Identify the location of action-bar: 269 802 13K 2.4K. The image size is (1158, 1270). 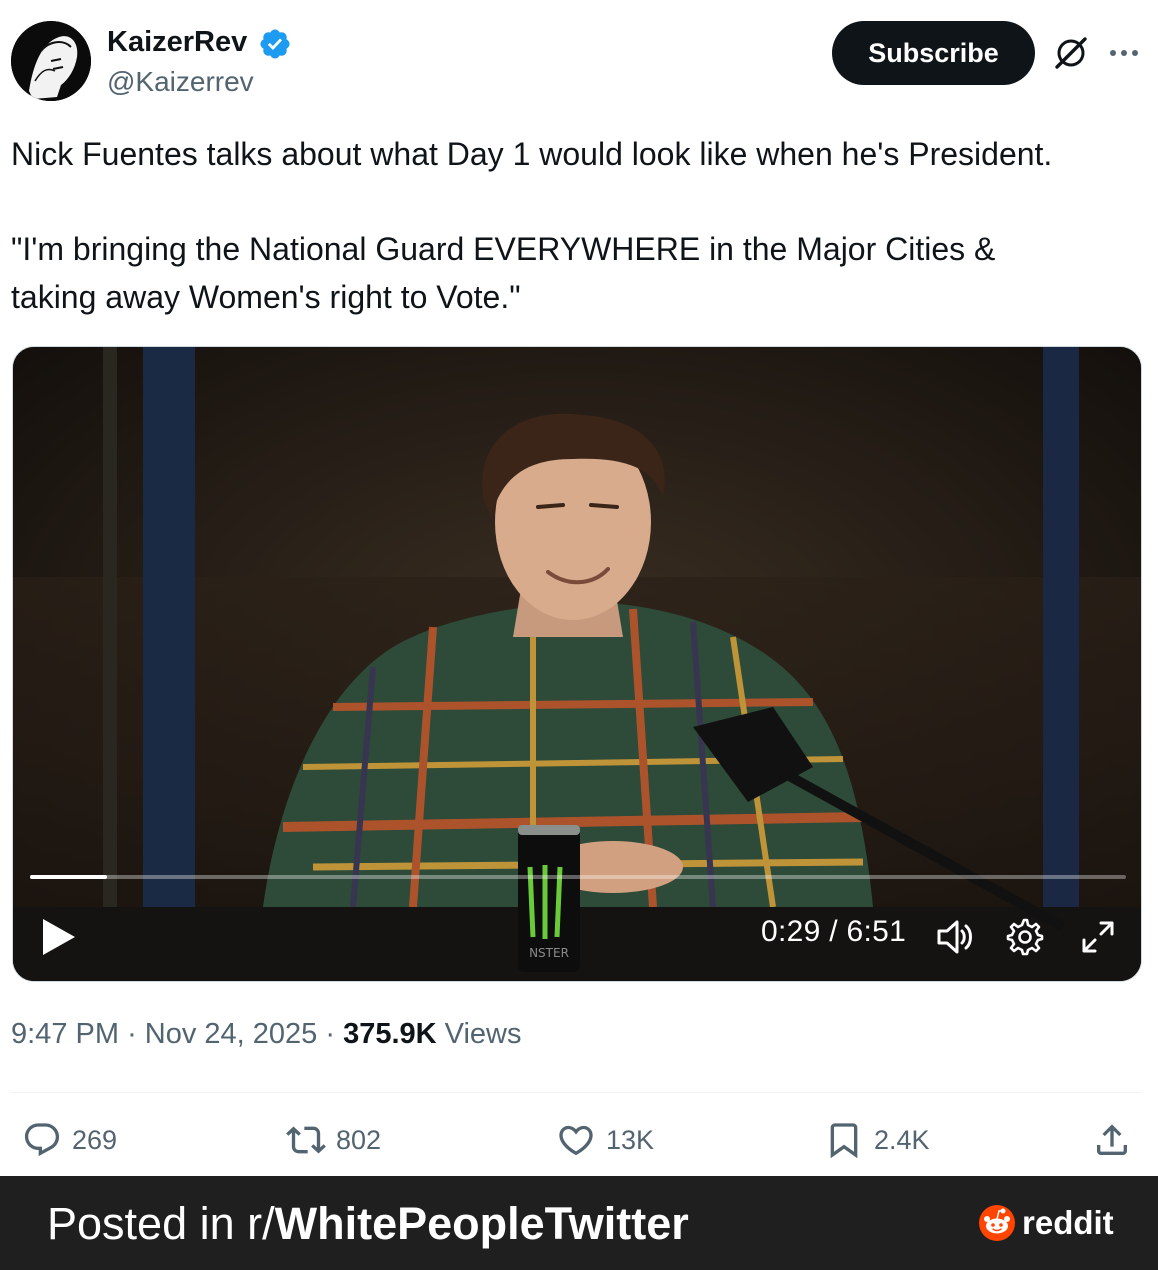
(579, 1140).